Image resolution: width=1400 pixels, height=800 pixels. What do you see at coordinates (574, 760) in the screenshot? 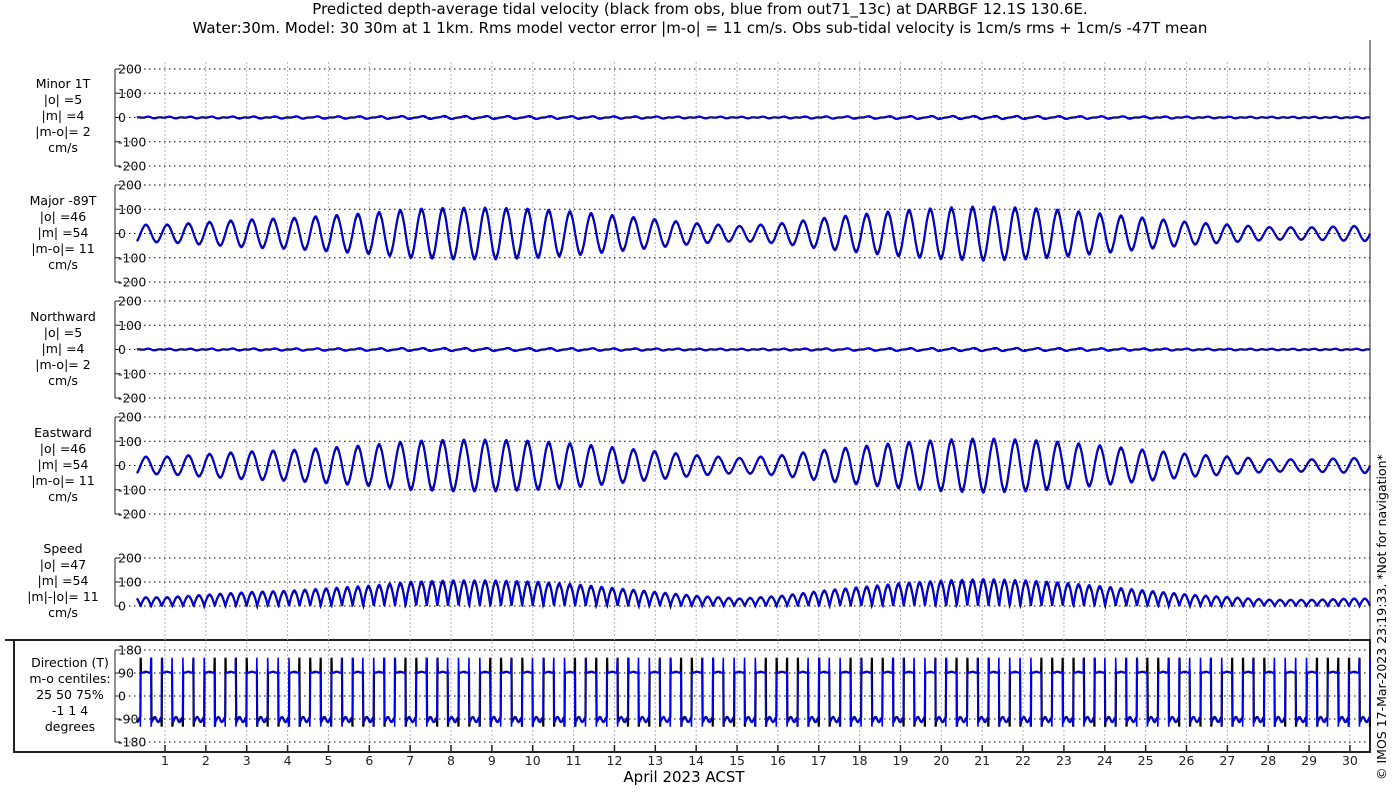
I see `x-tick-label: 11` at bounding box center [574, 760].